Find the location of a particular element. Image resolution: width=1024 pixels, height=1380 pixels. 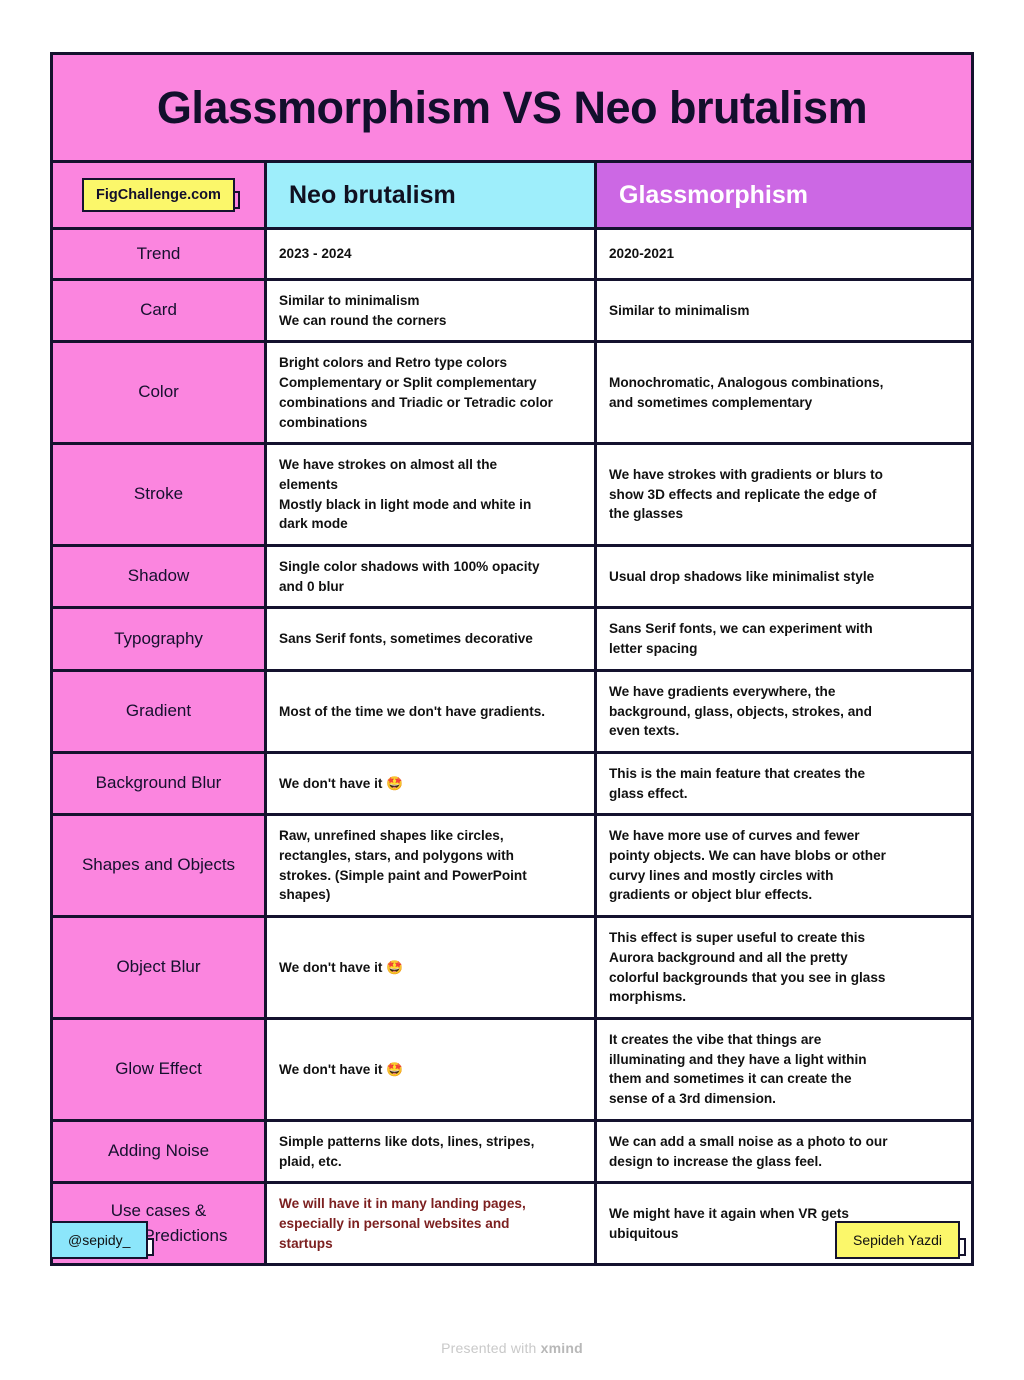

watermark-brand: xmind is located at coordinates (561, 1348).